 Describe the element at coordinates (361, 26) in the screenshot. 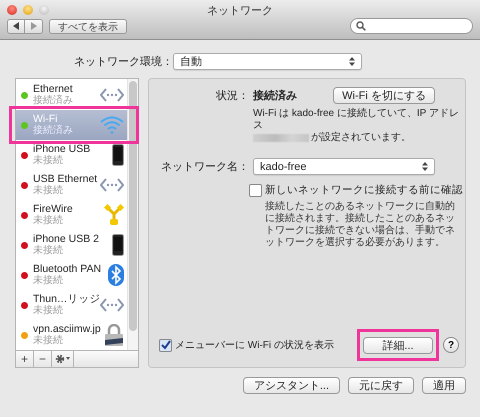

I see `search-icon` at that location.